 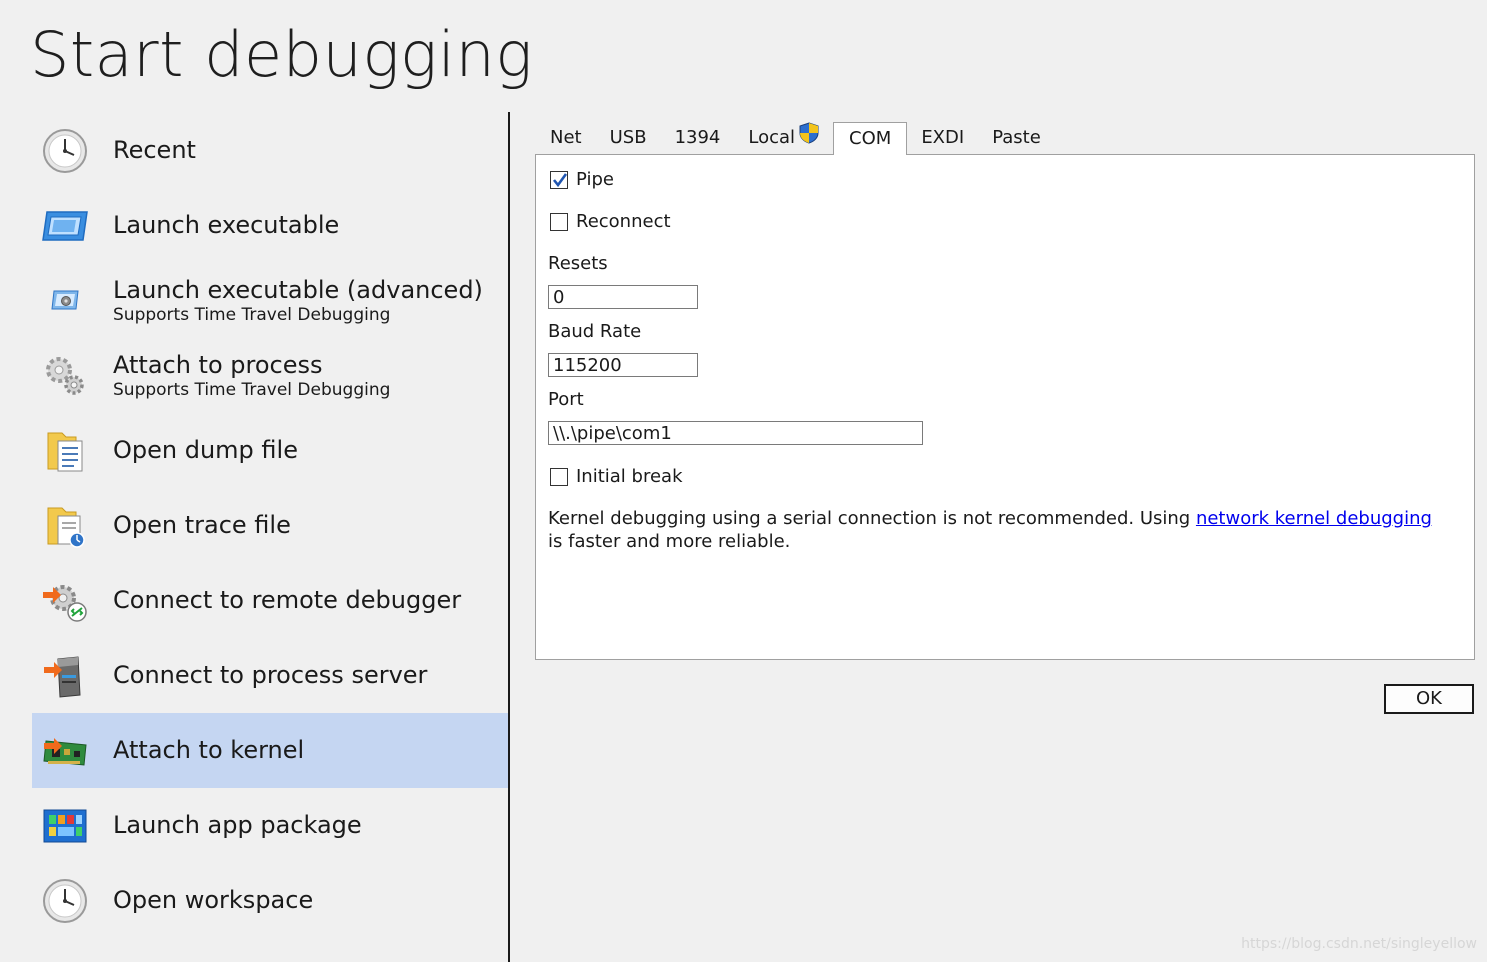 I want to click on page-title: Start debugging, so click(x=281, y=54).